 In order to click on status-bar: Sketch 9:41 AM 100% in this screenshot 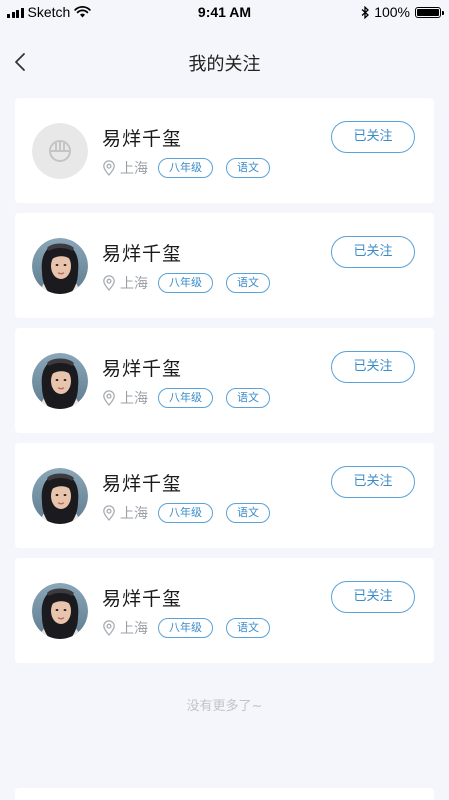, I will do `click(224, 13)`.